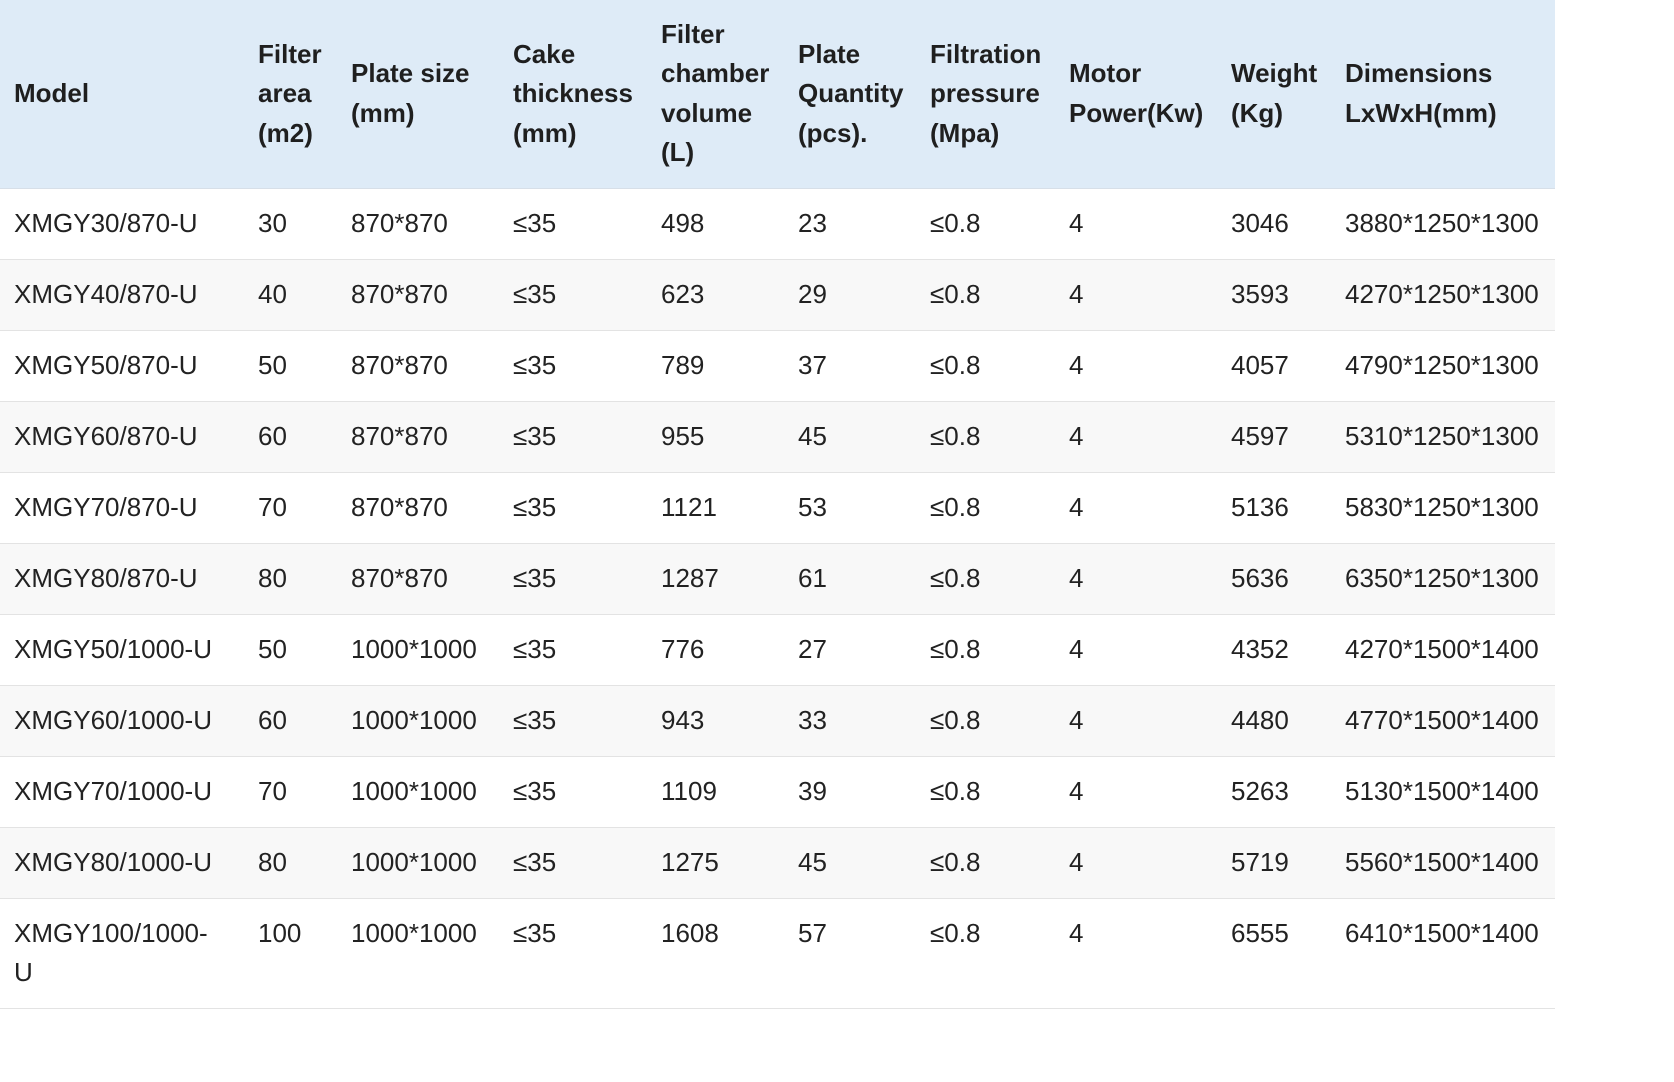 Image resolution: width=1674 pixels, height=1082 pixels. What do you see at coordinates (1260, 506) in the screenshot?
I see `cell-weight: 5136` at bounding box center [1260, 506].